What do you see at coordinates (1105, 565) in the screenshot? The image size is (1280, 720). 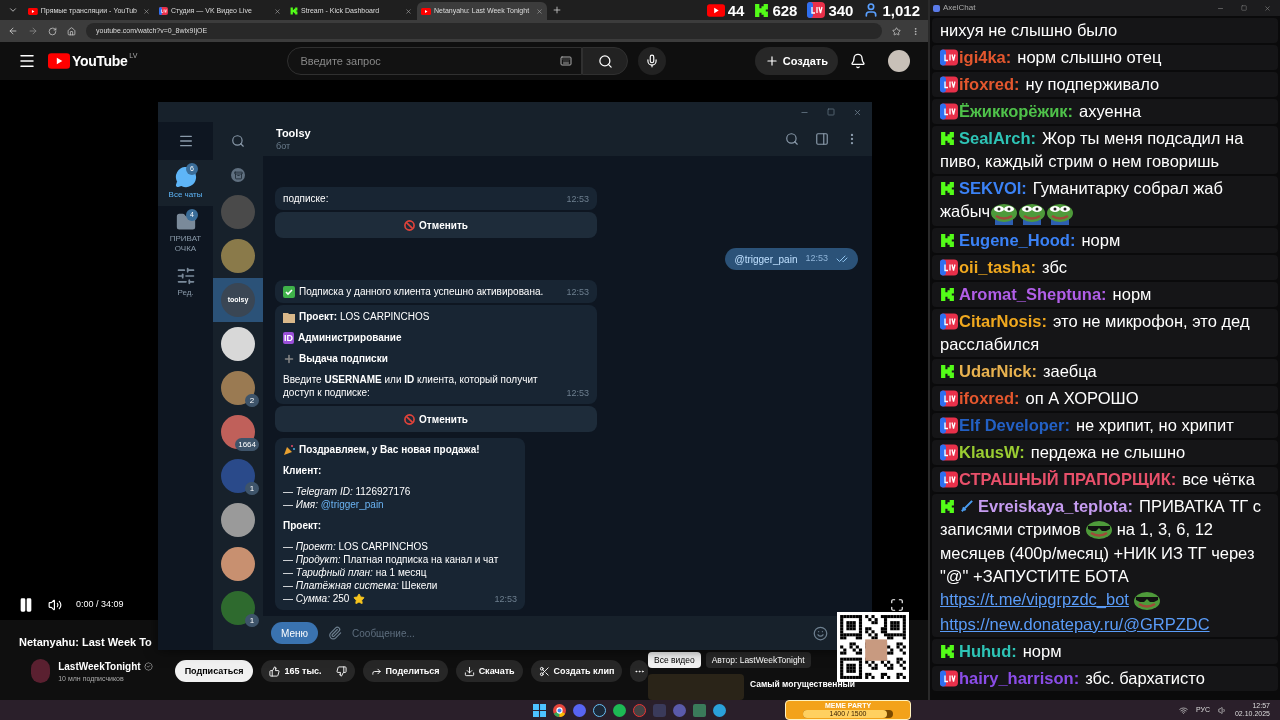 I see `chat-message: Evreiskaya_teplota: ПРИВАТКА ТГ с записями стримов на 1, 3, 6, 12 месяцев (400р/месяц) +НИК ИЗ ТГ через "@" +ЗАПУСТИТЕ БОТА https://t.me/vipgrpzdc_bot https://new.donatepay.ru/@GRPZDC` at bounding box center [1105, 565].